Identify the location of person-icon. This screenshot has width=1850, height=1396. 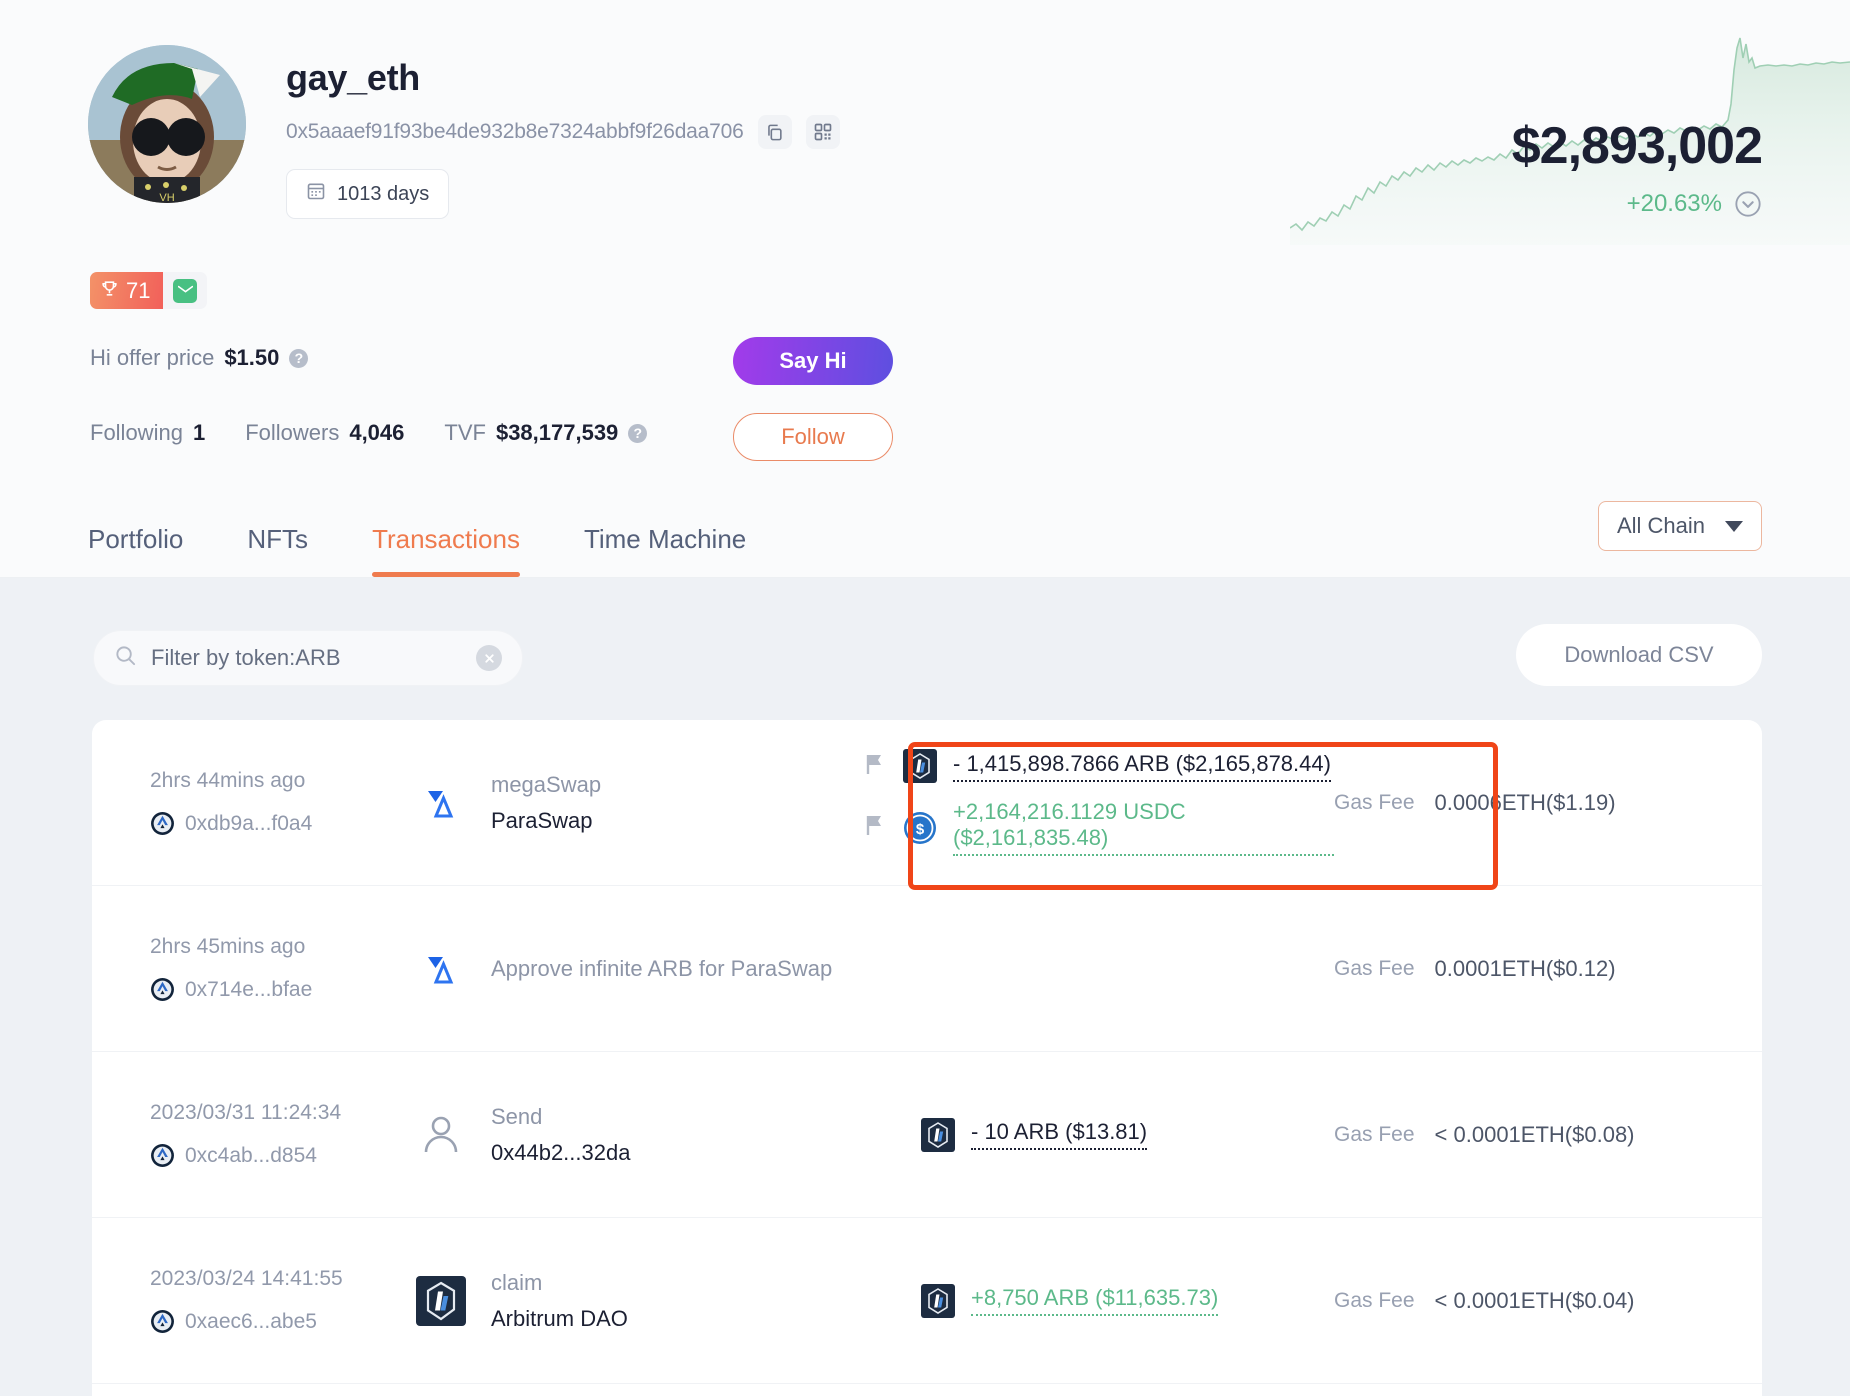
(441, 1135).